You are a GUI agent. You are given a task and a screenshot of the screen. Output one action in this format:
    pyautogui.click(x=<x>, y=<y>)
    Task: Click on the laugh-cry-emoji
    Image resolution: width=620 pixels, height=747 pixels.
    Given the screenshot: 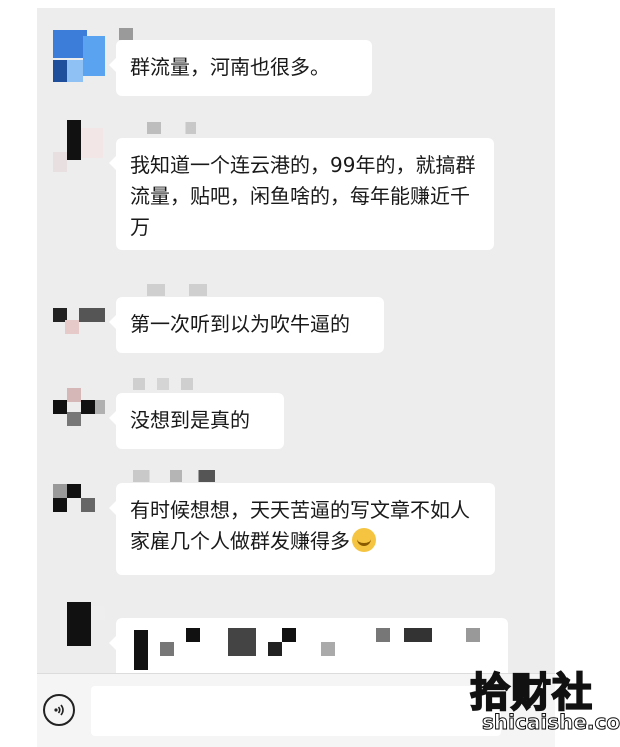 What is the action you would take?
    pyautogui.click(x=364, y=540)
    